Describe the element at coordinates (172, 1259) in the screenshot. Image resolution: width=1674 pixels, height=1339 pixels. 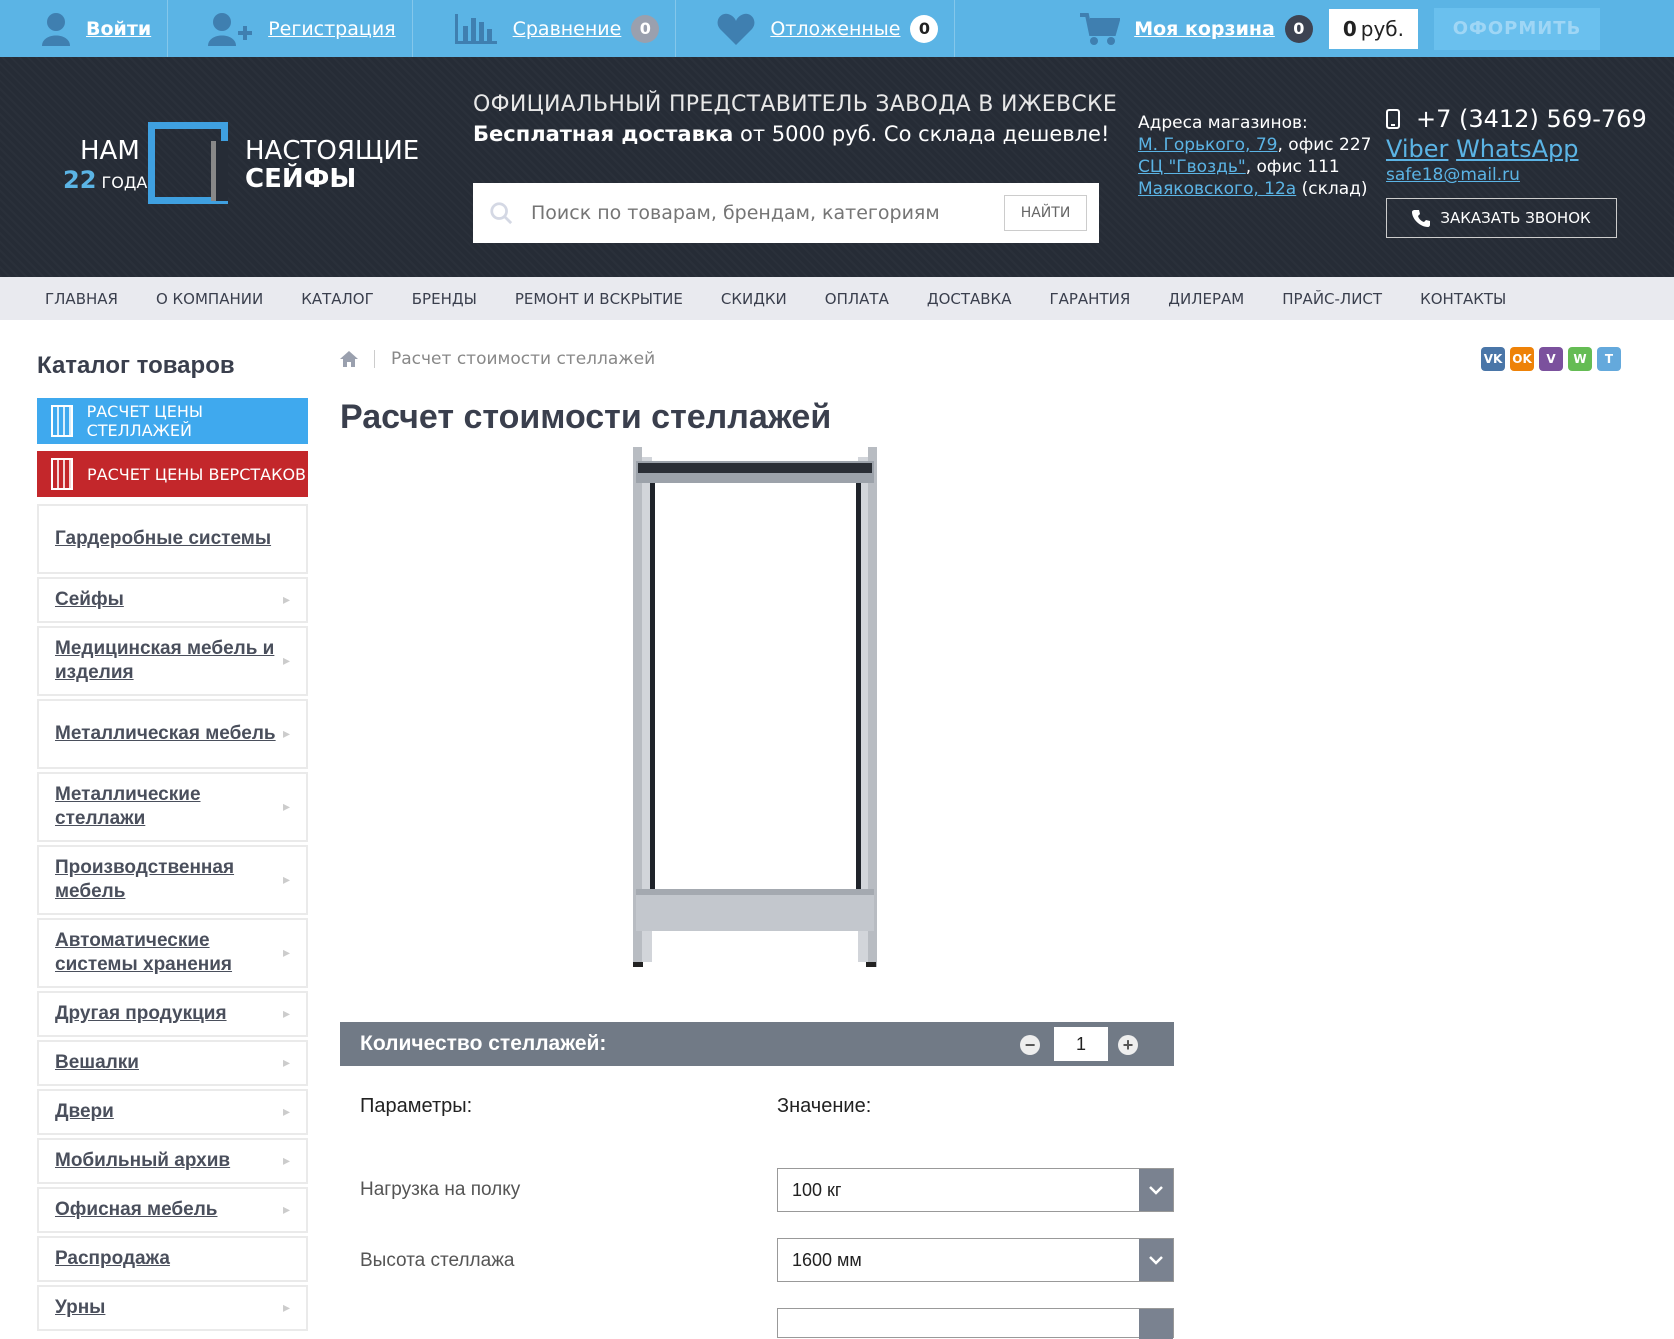
I see `sidebar-item-sale: Распродажа` at that location.